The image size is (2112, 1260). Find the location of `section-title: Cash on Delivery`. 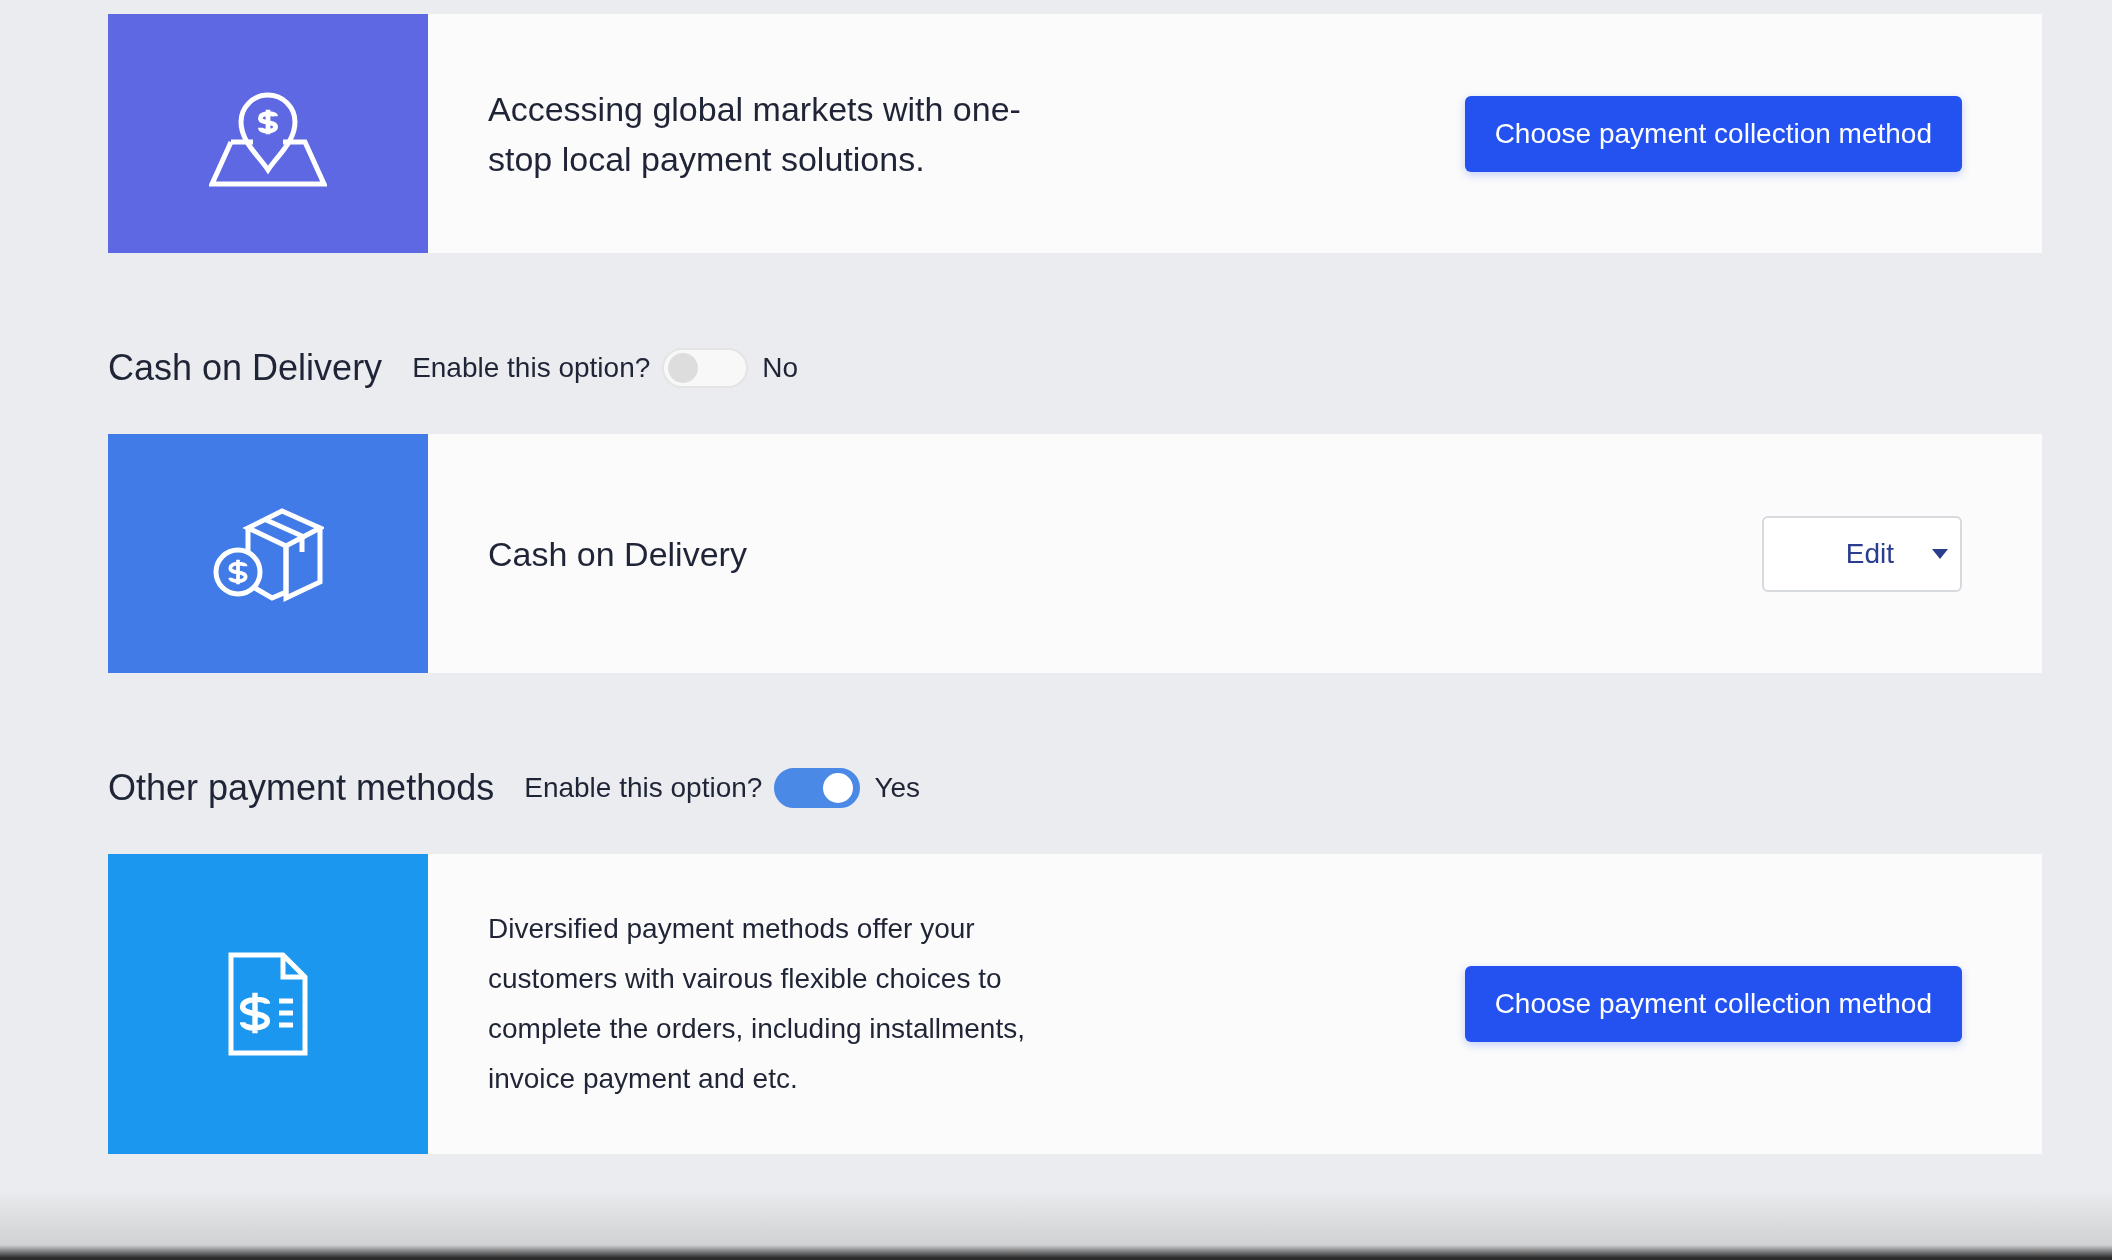

section-title: Cash on Delivery is located at coordinates (245, 367).